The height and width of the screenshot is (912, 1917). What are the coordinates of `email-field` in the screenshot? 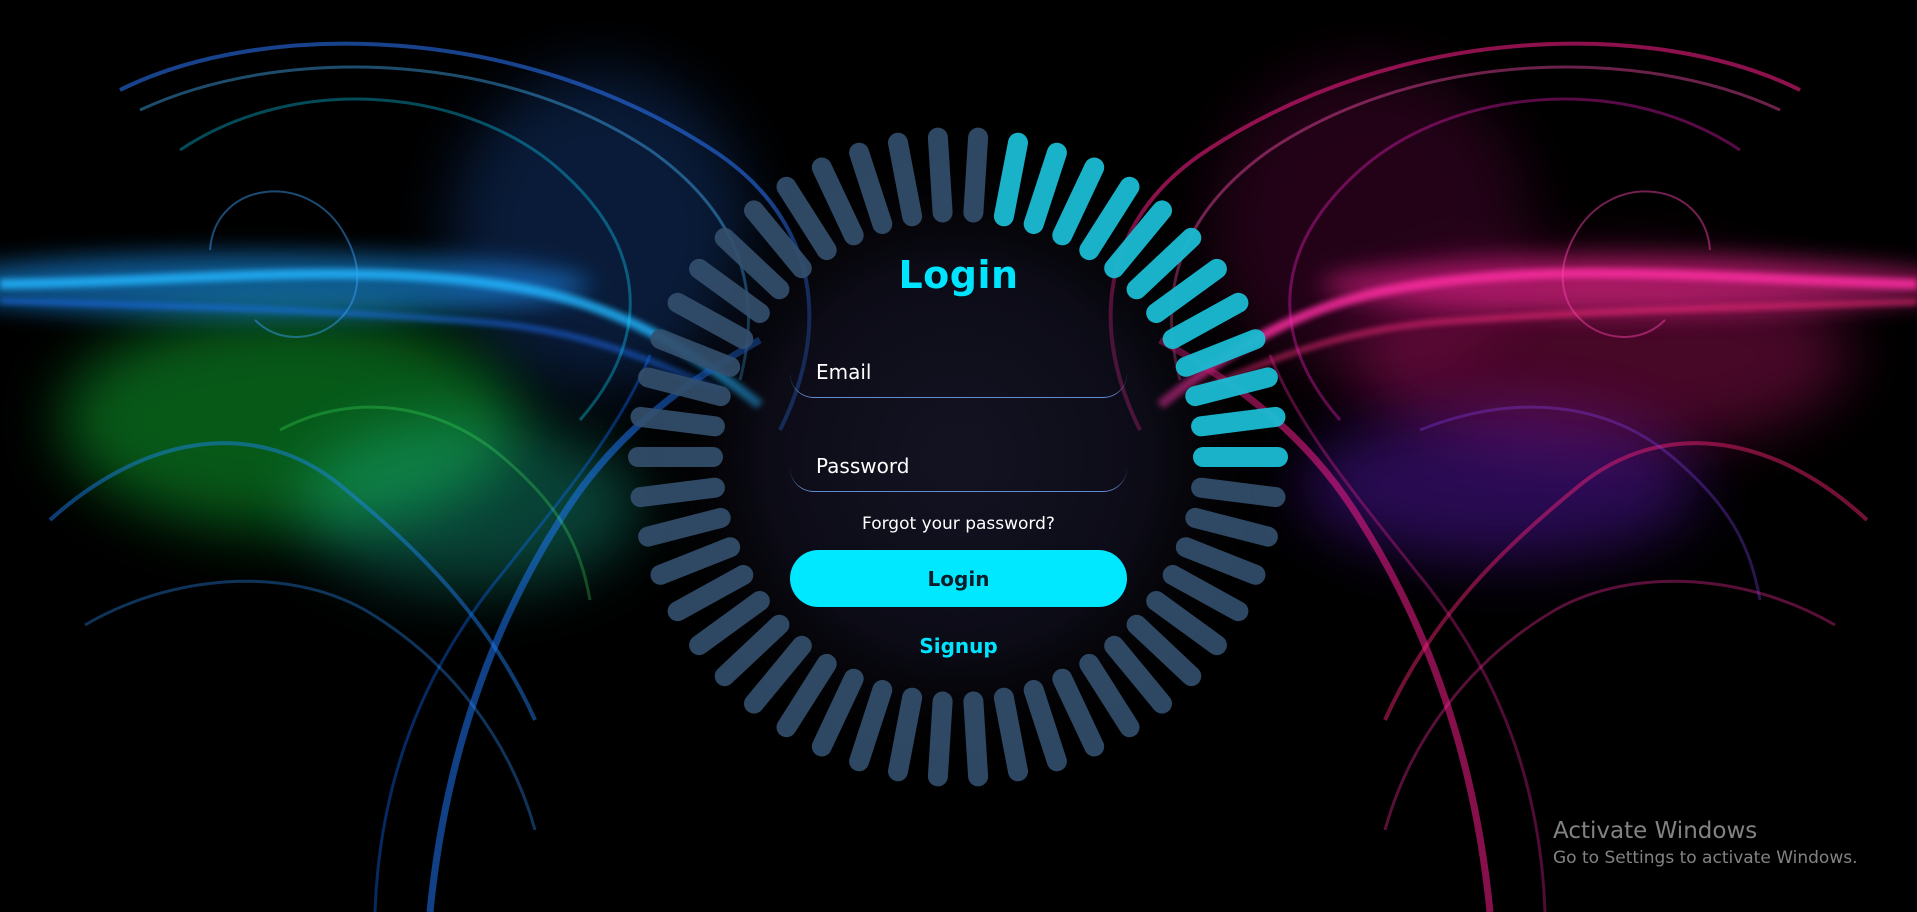 It's located at (958, 372).